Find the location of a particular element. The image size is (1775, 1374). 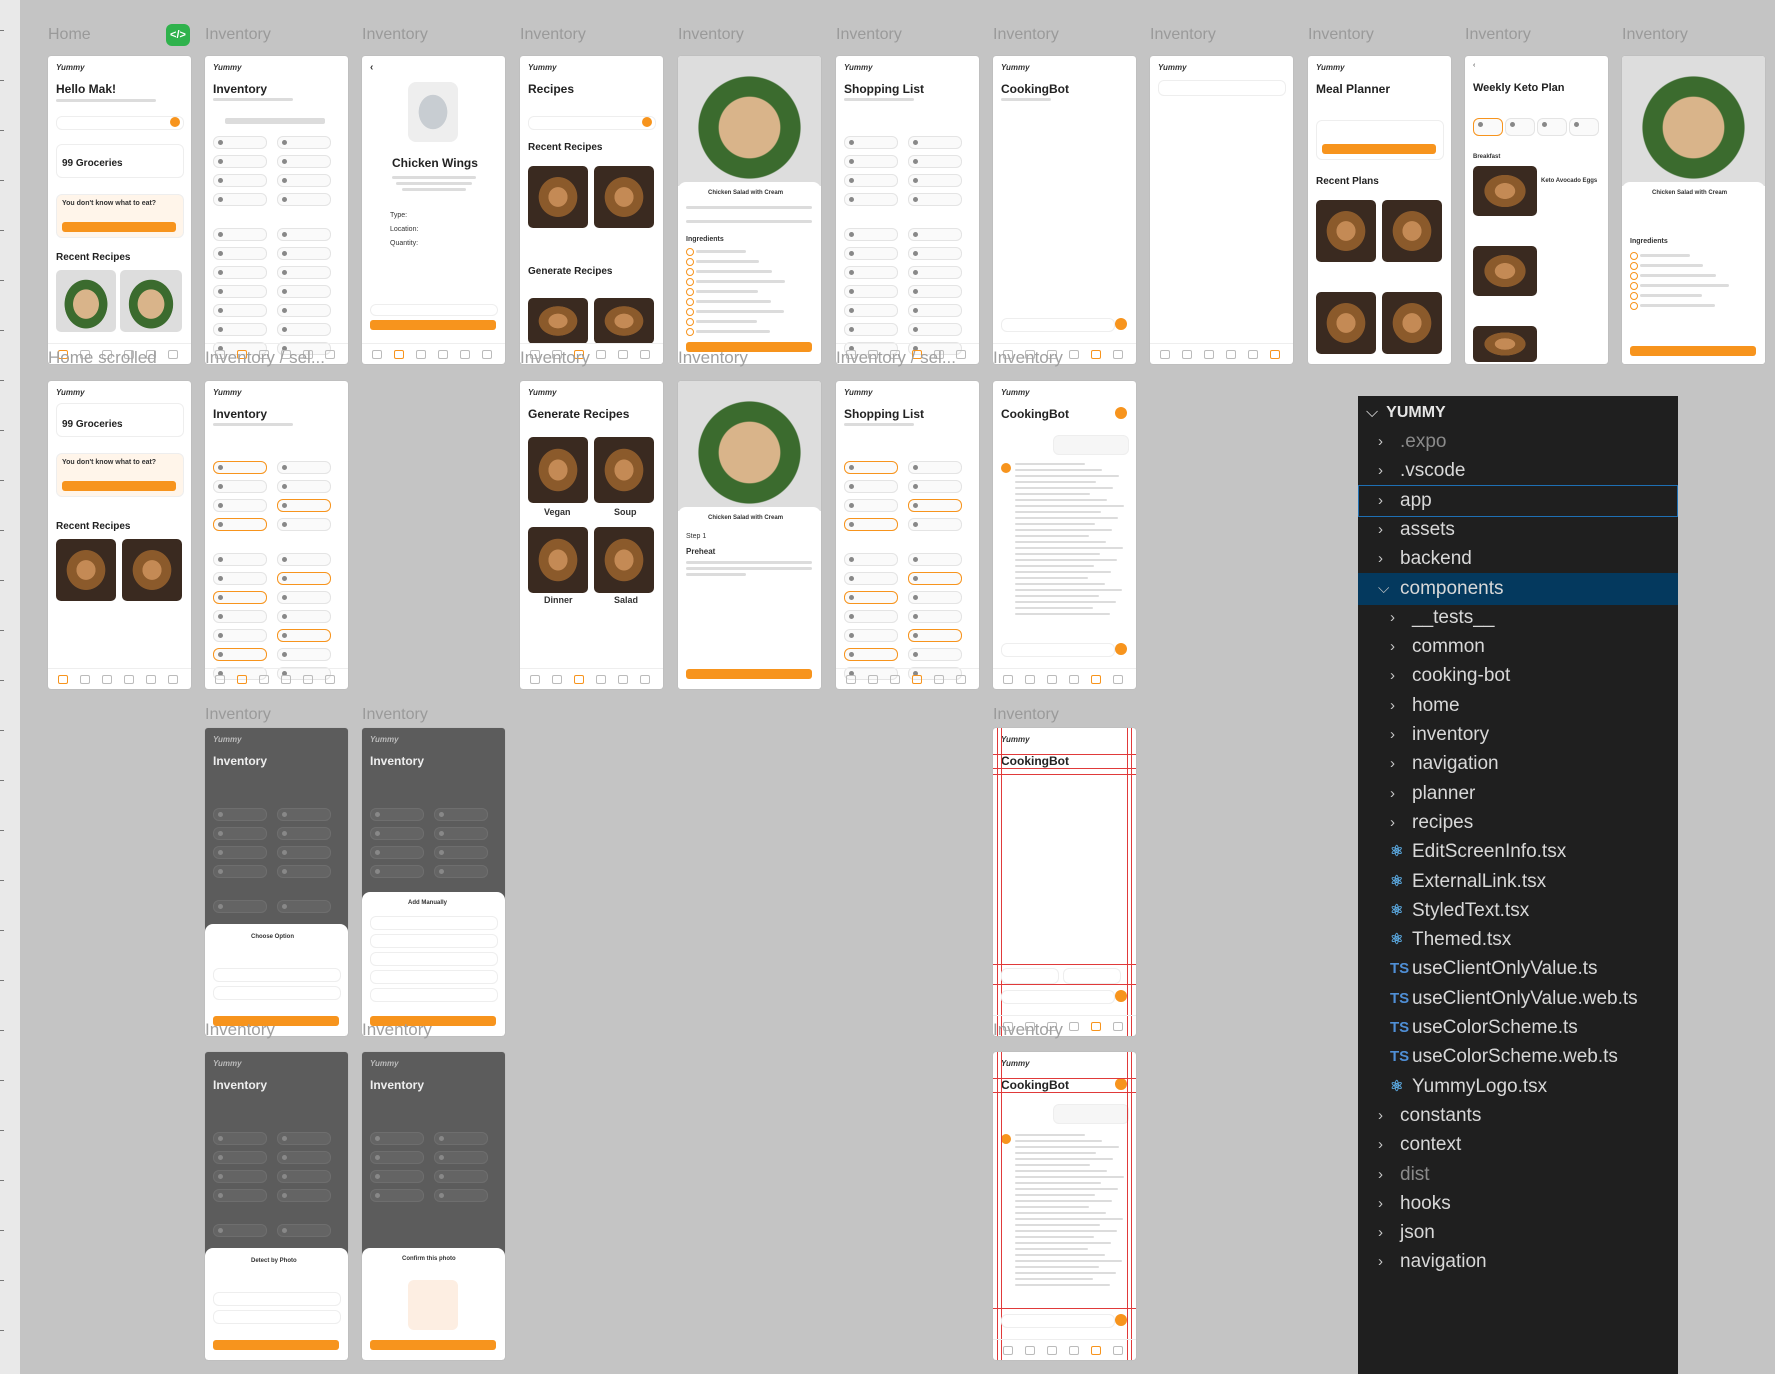

back-icon: ‹ is located at coordinates (371, 67).